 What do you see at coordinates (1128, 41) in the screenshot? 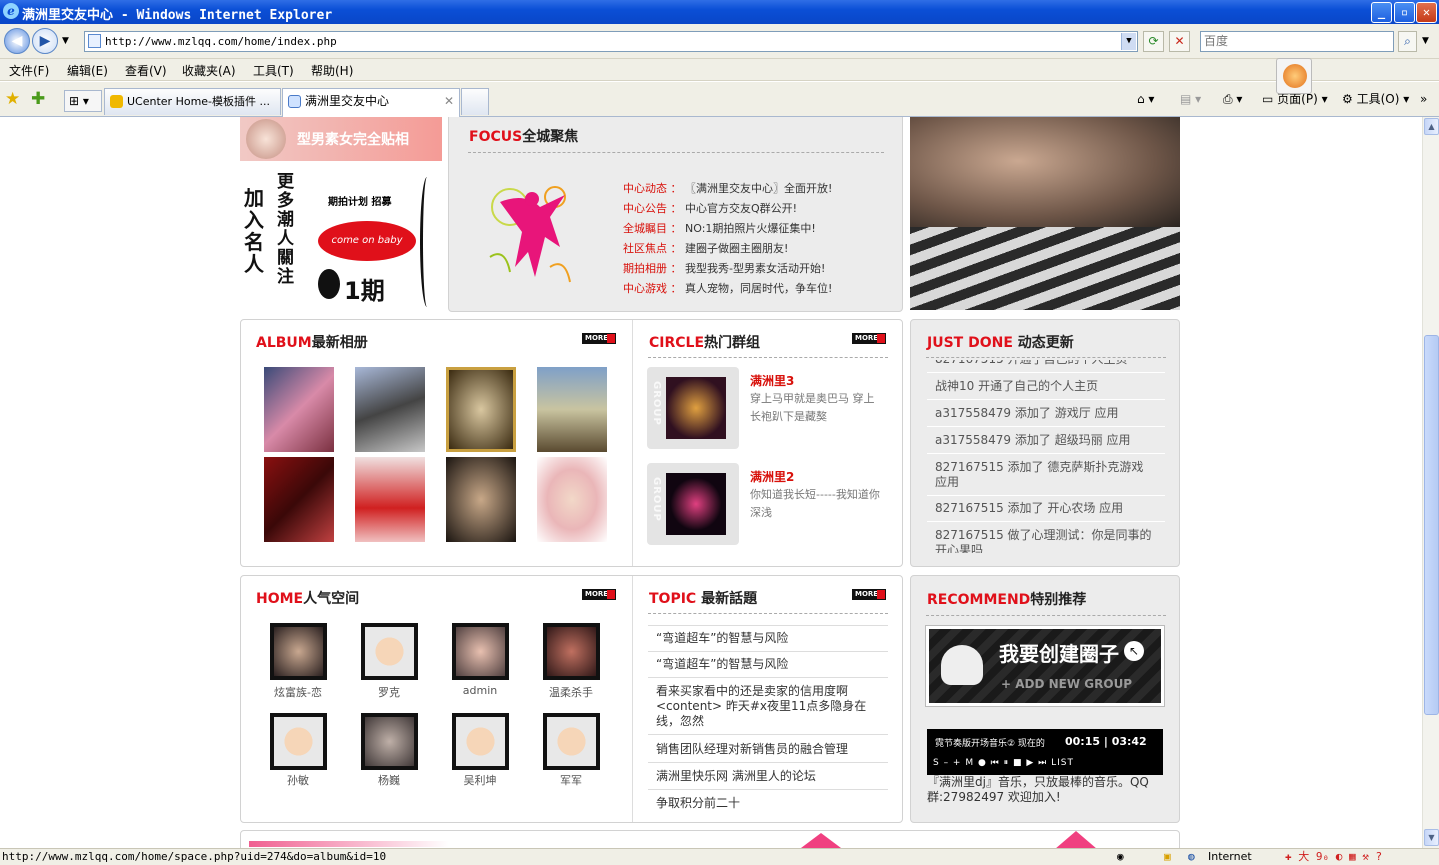
I see `address-dropdown-icon: ▼` at bounding box center [1128, 41].